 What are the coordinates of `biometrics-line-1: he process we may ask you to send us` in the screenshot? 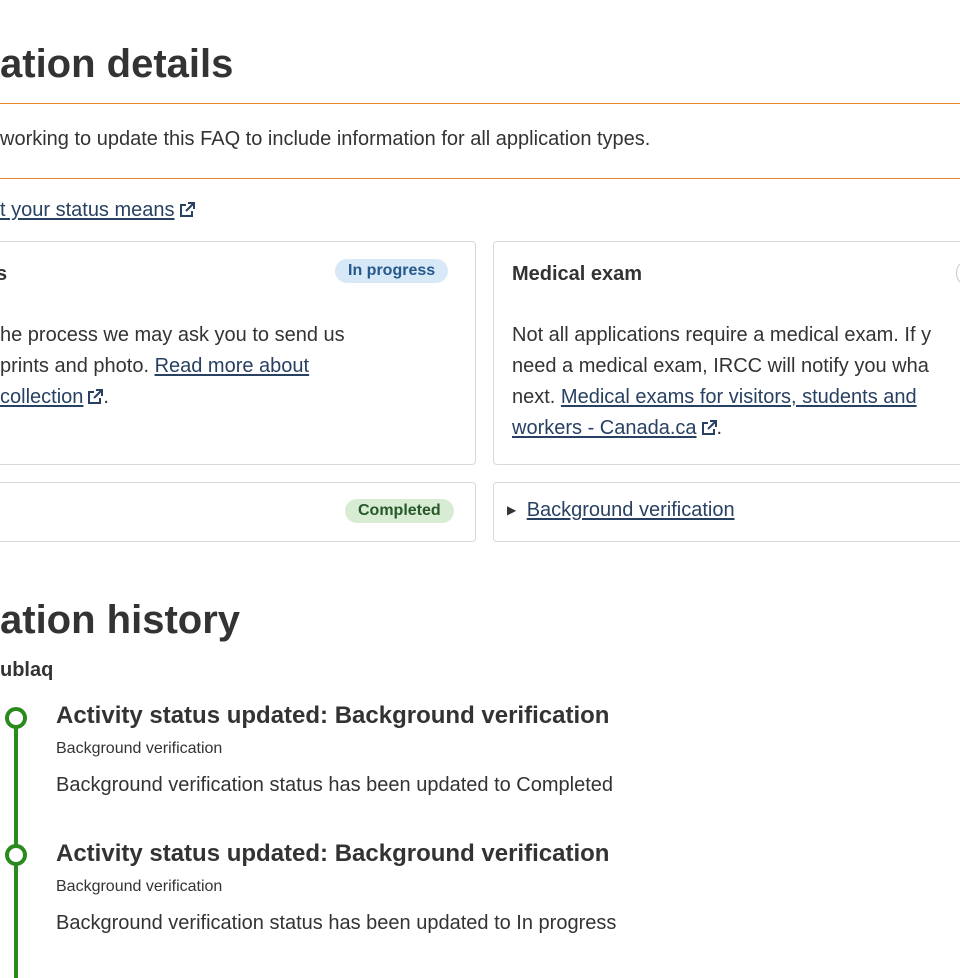 It's located at (172, 335).